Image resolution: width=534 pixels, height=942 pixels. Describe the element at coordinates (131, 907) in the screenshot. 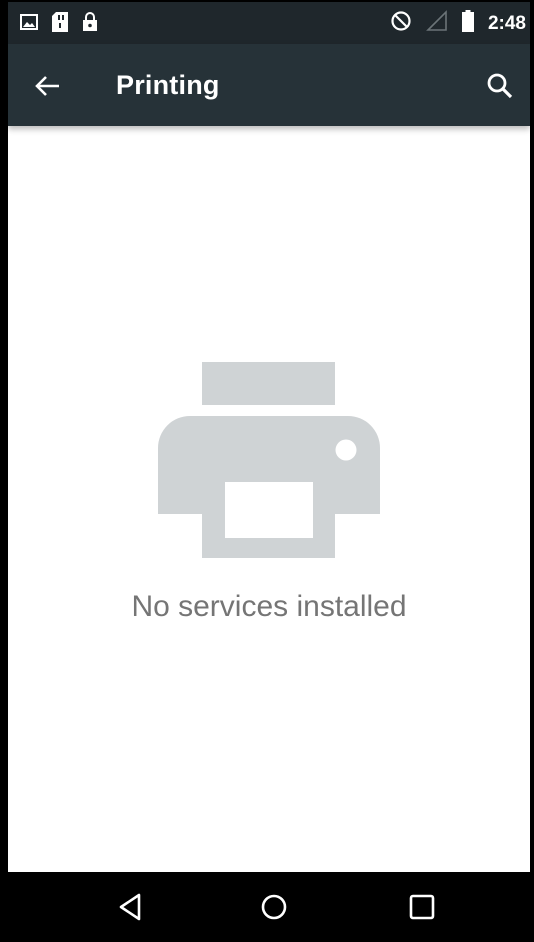

I see `nav-back-button` at that location.